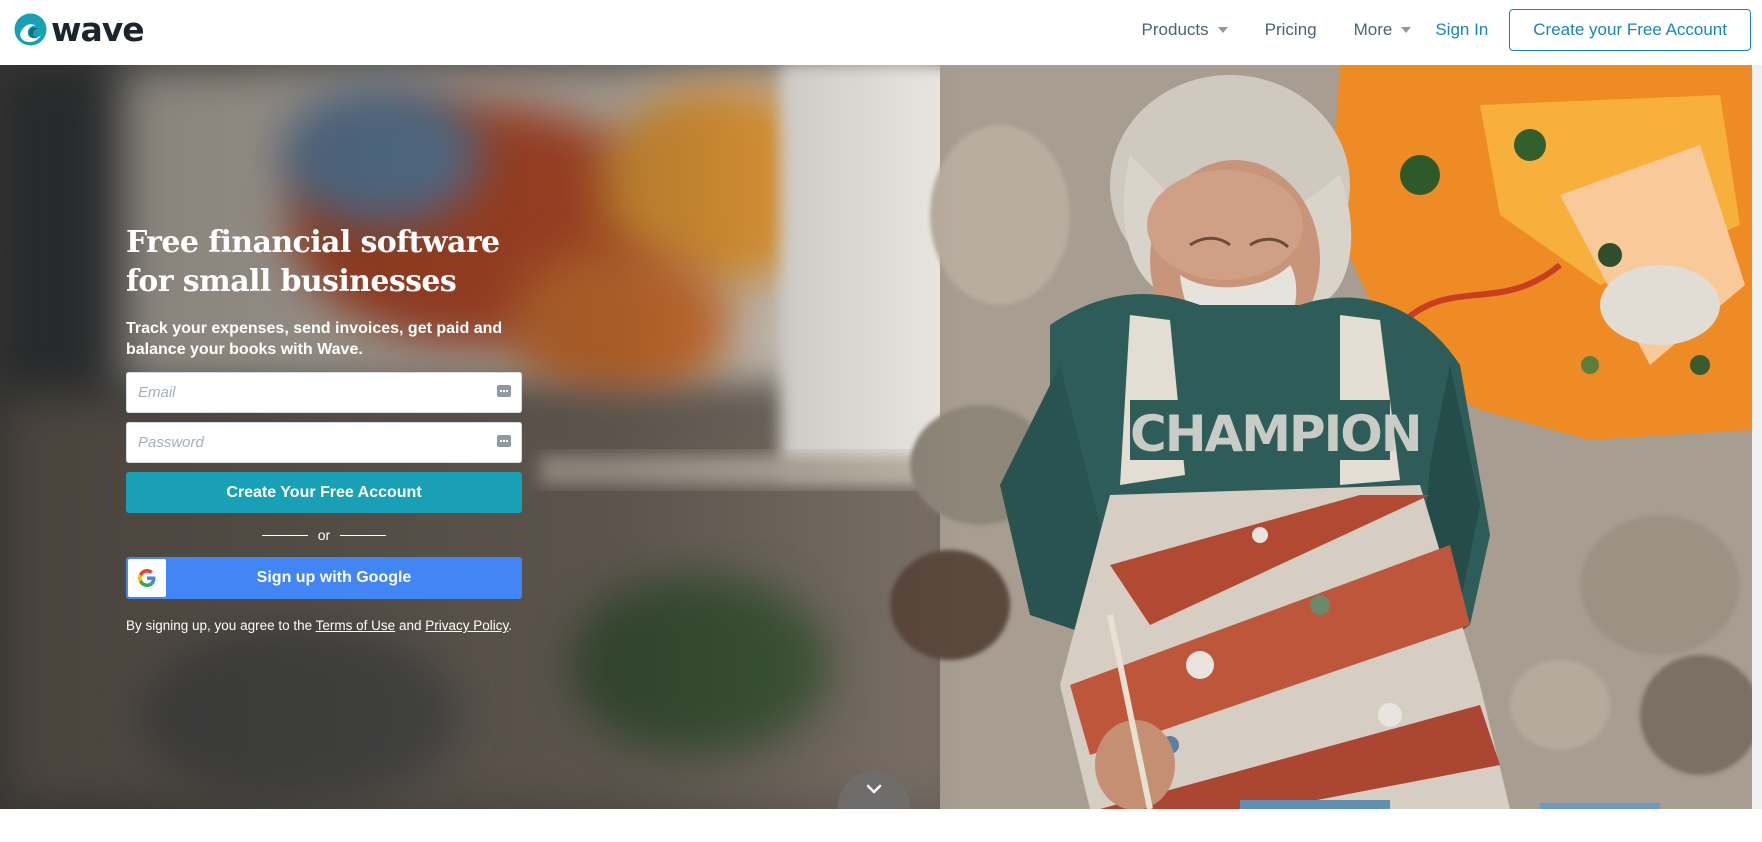 This screenshot has width=1762, height=842. What do you see at coordinates (1461, 30) in the screenshot?
I see `sign-in-link: Sign In` at bounding box center [1461, 30].